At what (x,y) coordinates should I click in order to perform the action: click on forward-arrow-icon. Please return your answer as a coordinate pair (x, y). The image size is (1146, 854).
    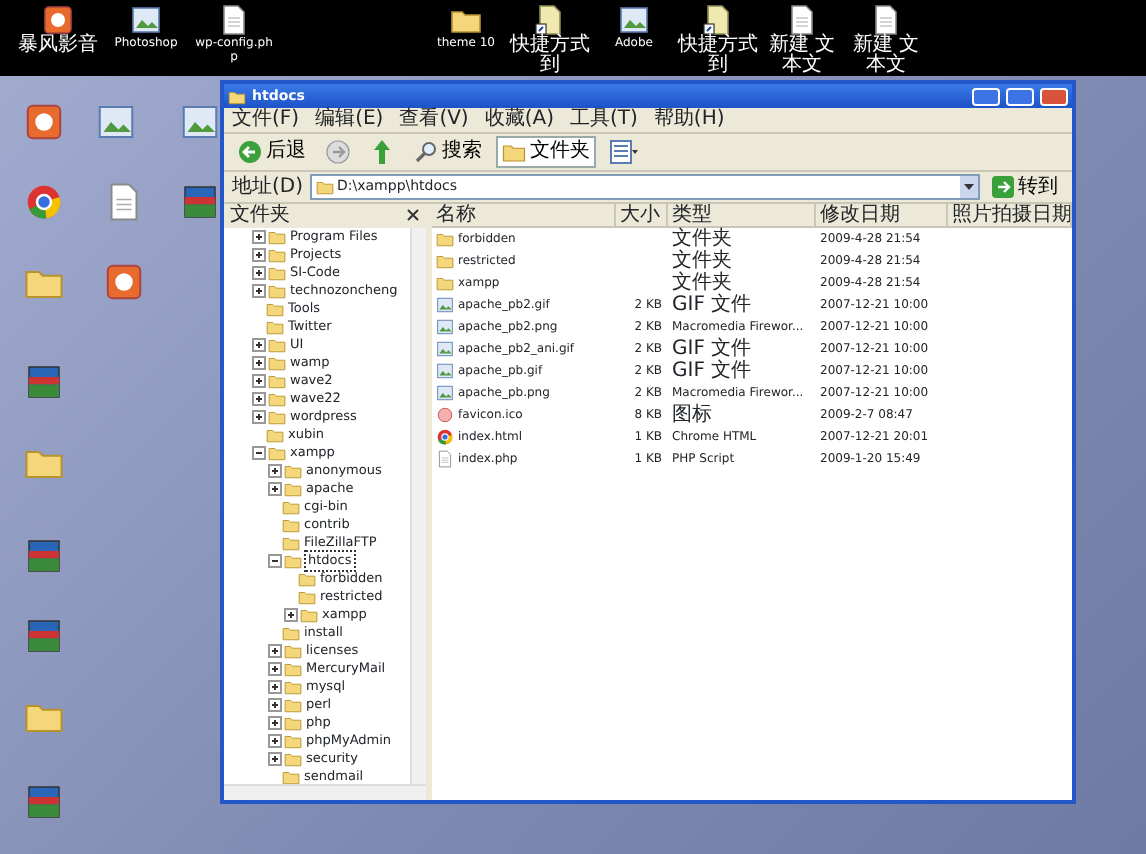
    Looking at the image, I should click on (338, 152).